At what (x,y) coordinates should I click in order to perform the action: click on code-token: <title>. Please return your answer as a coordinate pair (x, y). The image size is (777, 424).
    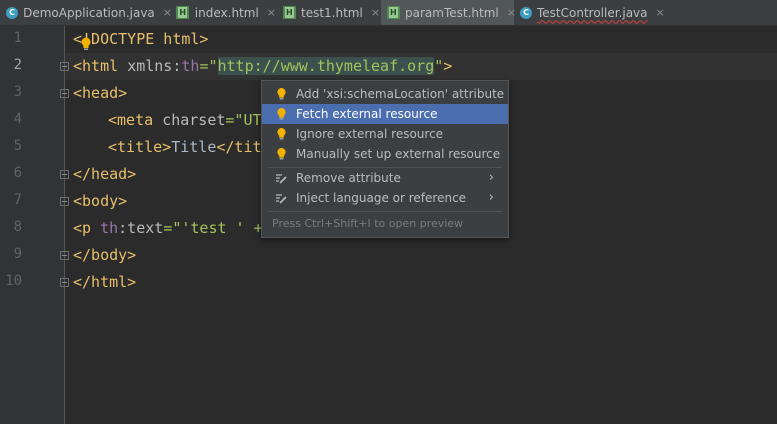
    Looking at the image, I should click on (140, 147).